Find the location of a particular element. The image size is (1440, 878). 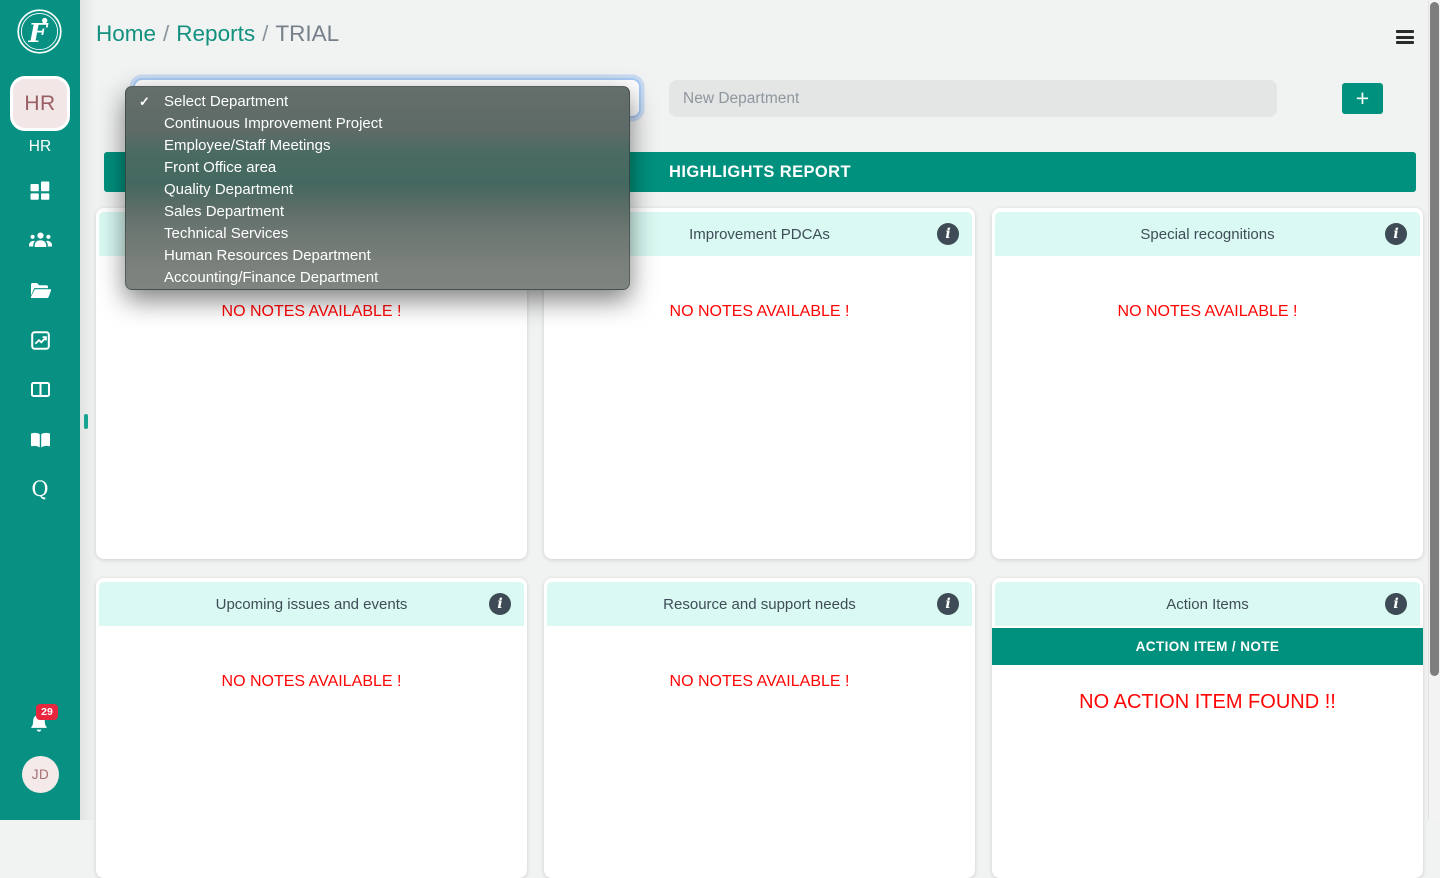

menu-toggle-button is located at coordinates (1405, 38).